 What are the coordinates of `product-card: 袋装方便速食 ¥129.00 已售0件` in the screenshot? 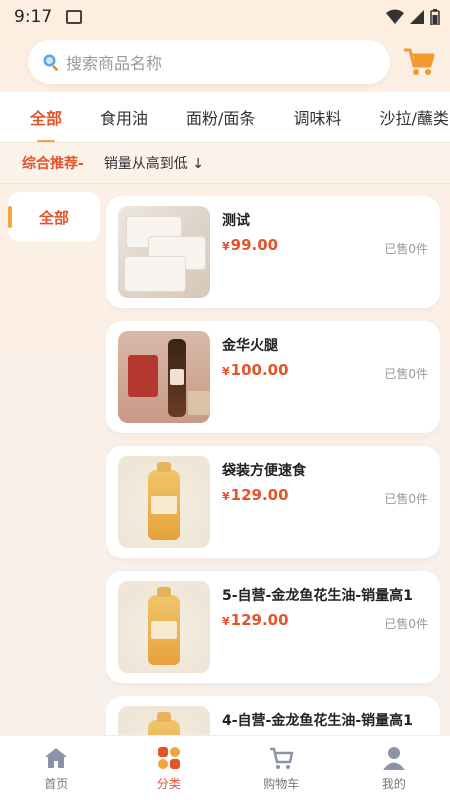 It's located at (273, 502).